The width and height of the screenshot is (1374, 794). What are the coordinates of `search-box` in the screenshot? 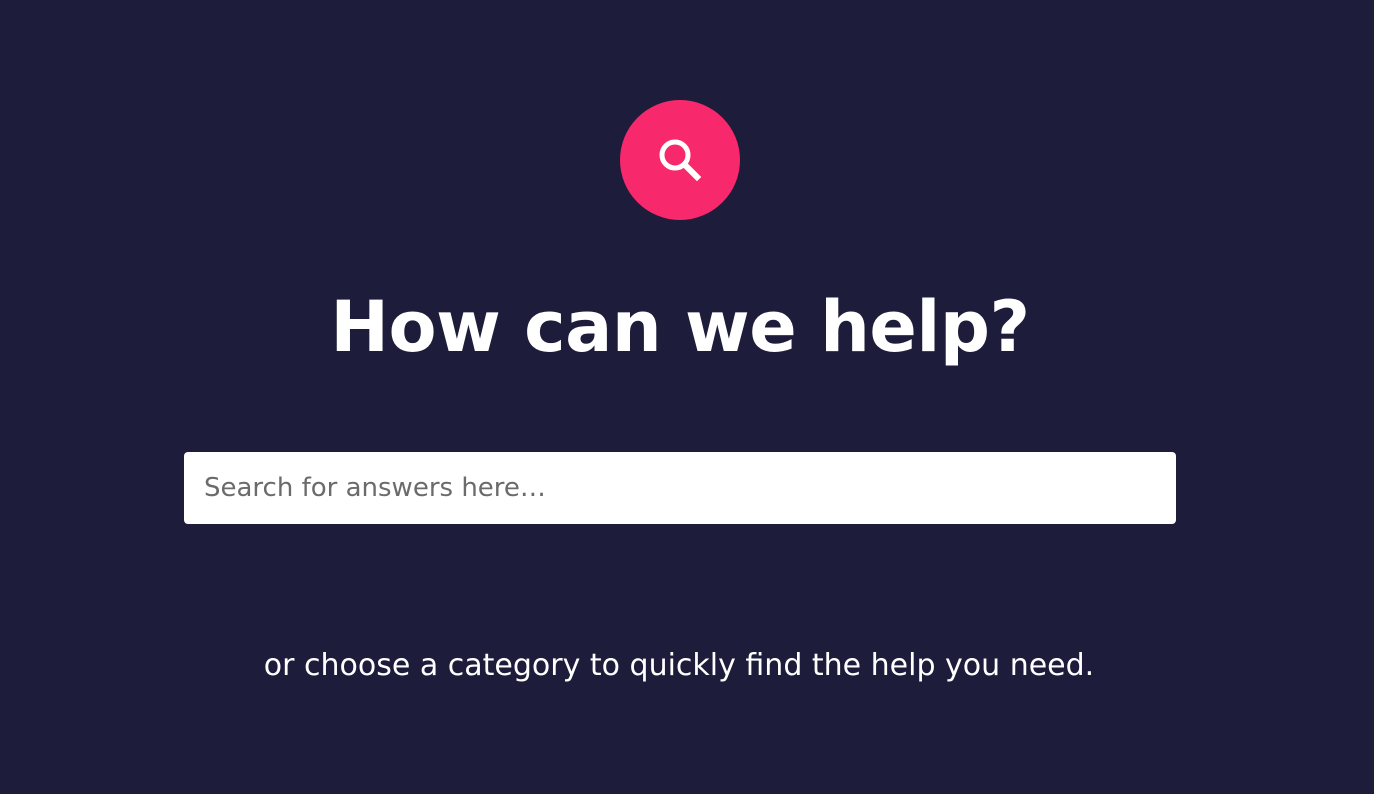 It's located at (680, 488).